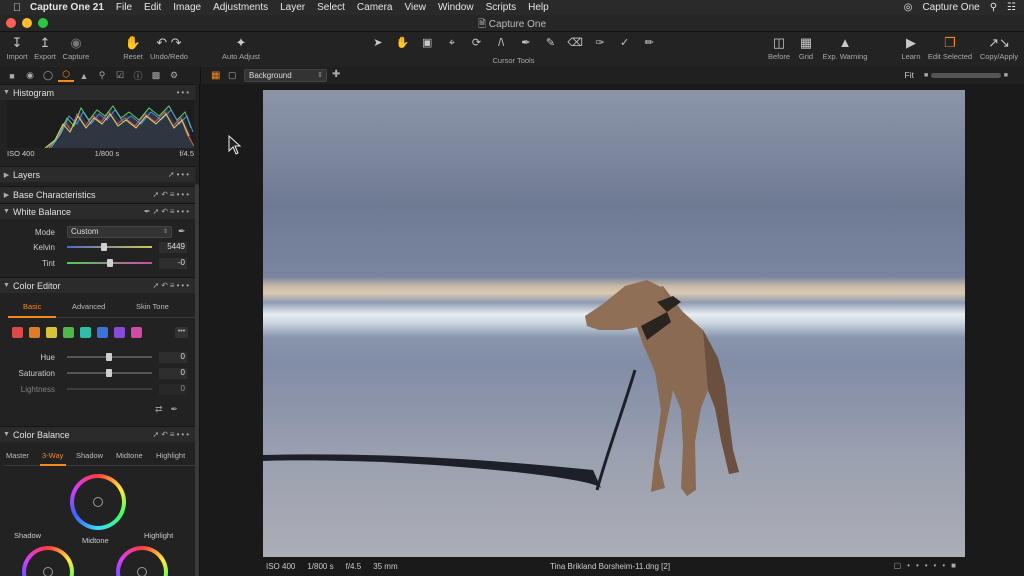  What do you see at coordinates (66, 75) in the screenshot?
I see `color-tab-icon: ⬡` at bounding box center [66, 75].